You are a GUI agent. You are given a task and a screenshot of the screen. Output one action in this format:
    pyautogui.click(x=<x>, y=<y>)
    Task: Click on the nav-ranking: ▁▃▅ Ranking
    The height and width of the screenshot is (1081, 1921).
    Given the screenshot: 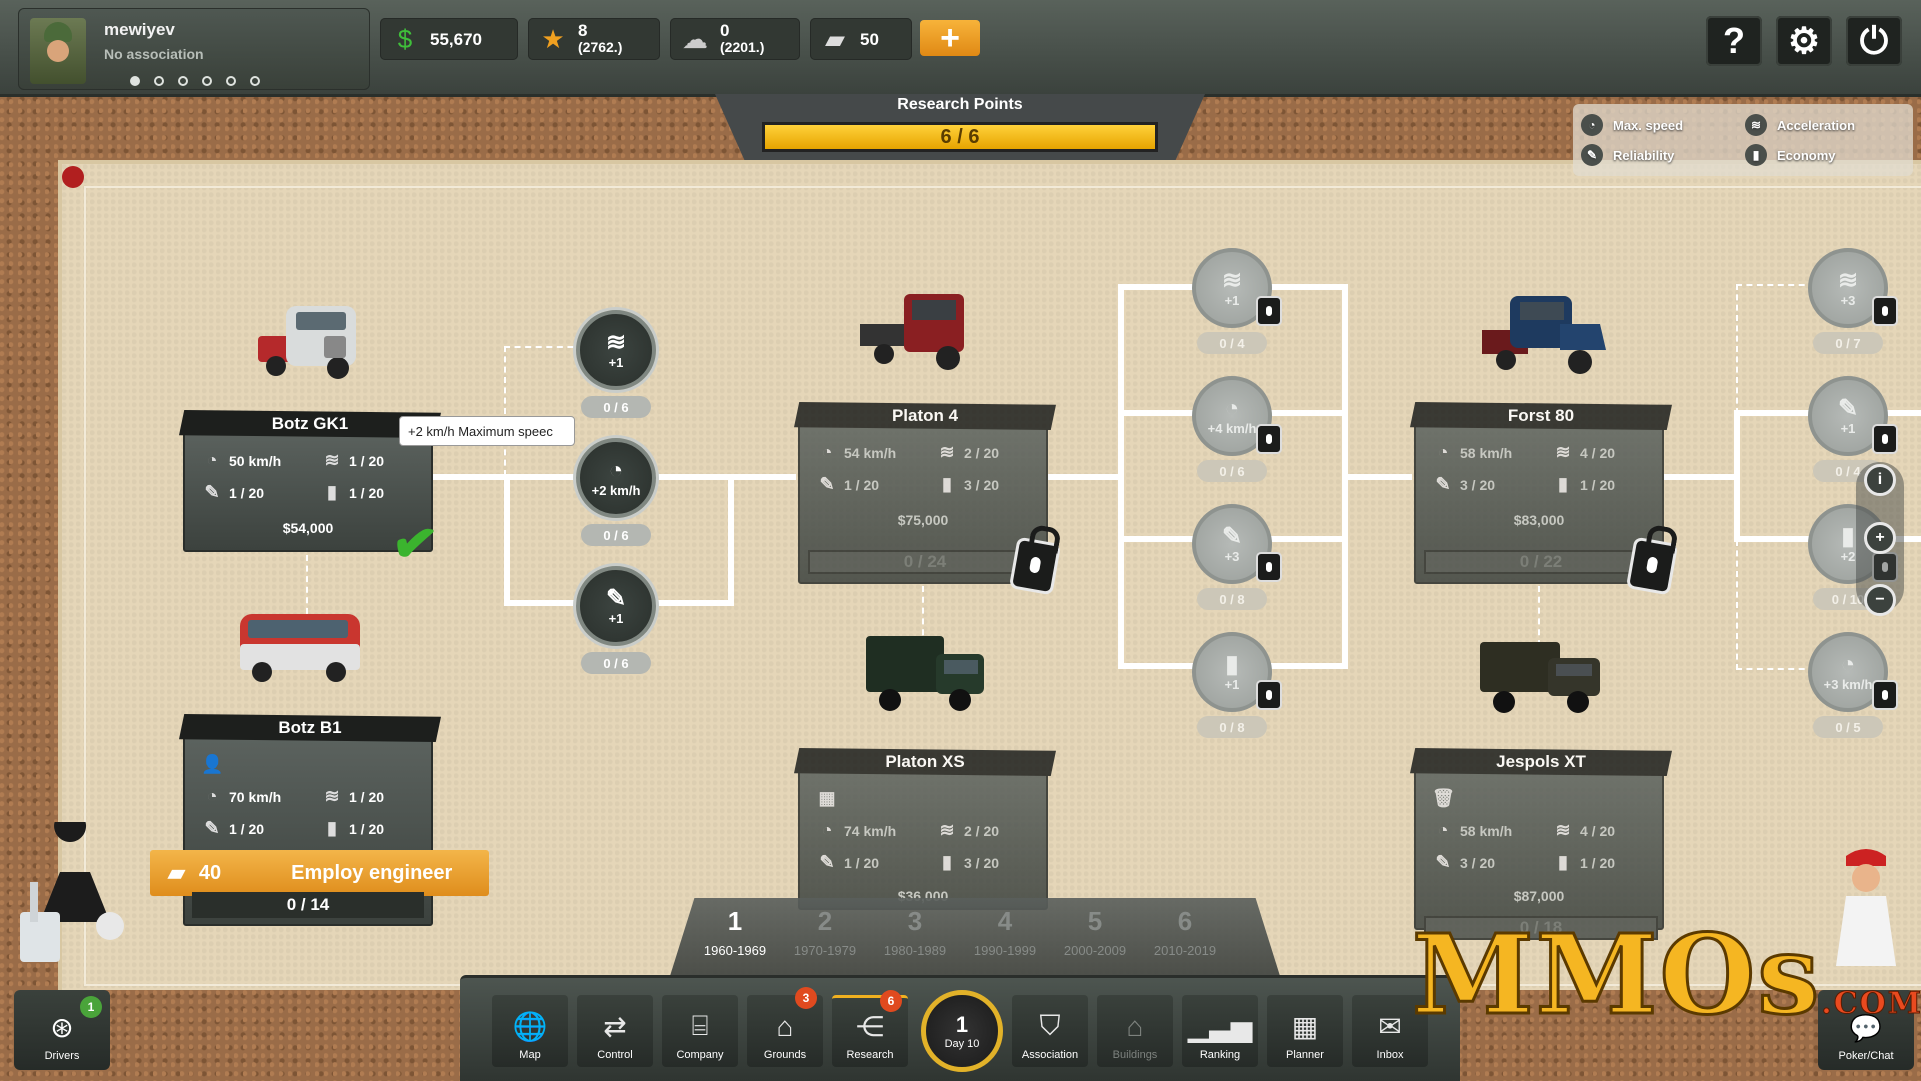 What is the action you would take?
    pyautogui.click(x=1220, y=1031)
    